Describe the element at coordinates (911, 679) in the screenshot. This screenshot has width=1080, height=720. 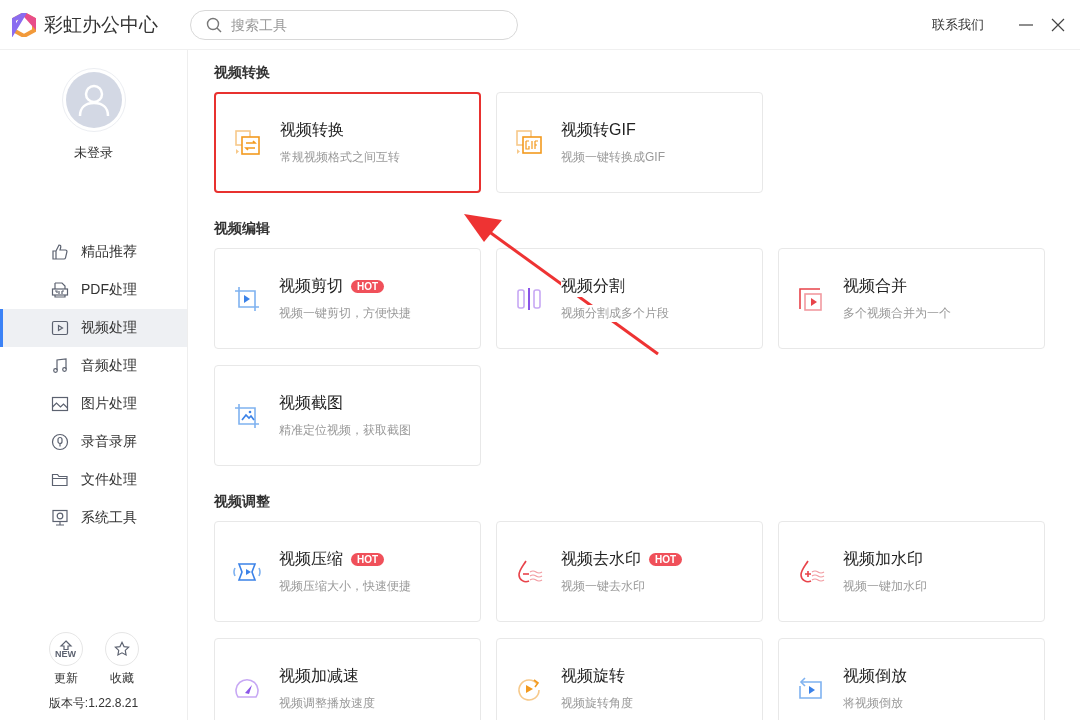
I see `tool-card: 视频倒放 将视频倒放` at that location.